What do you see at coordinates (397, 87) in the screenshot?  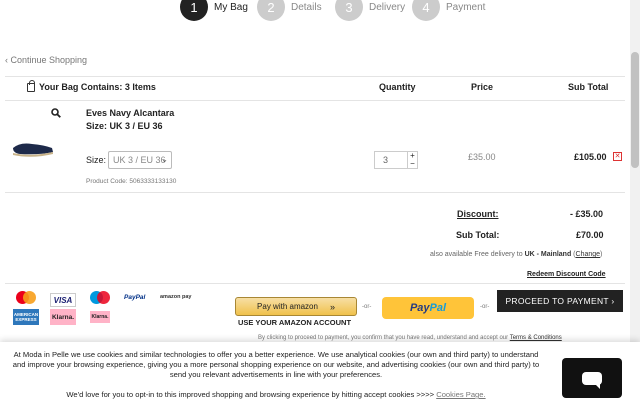 I see `quantity-header: Quantity` at bounding box center [397, 87].